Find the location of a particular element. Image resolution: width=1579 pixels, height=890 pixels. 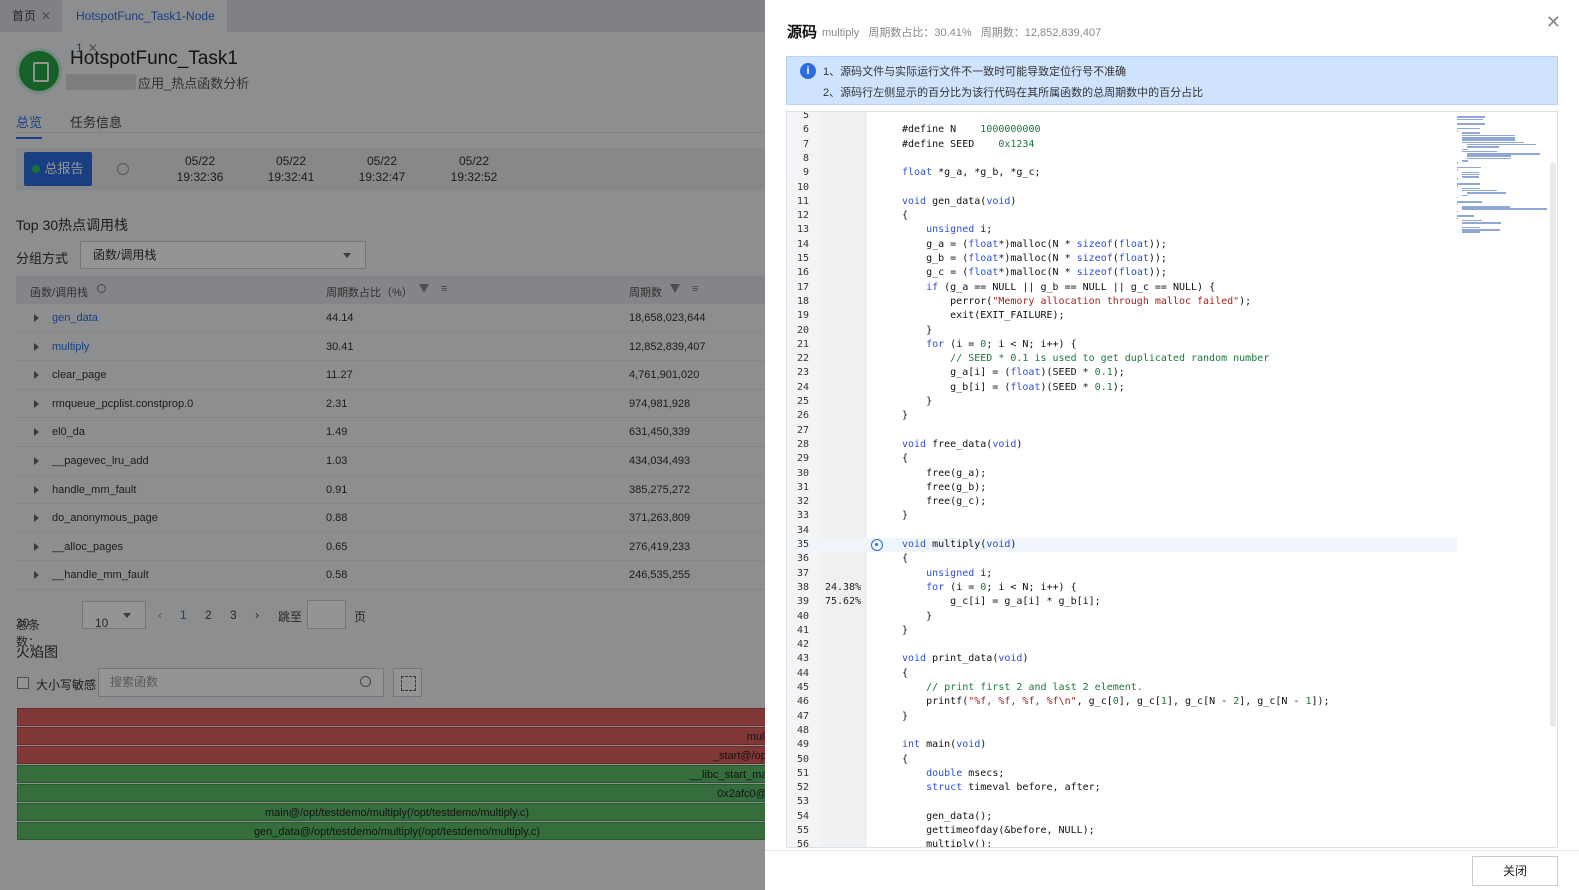

line-number: 17 is located at coordinates (802, 287).